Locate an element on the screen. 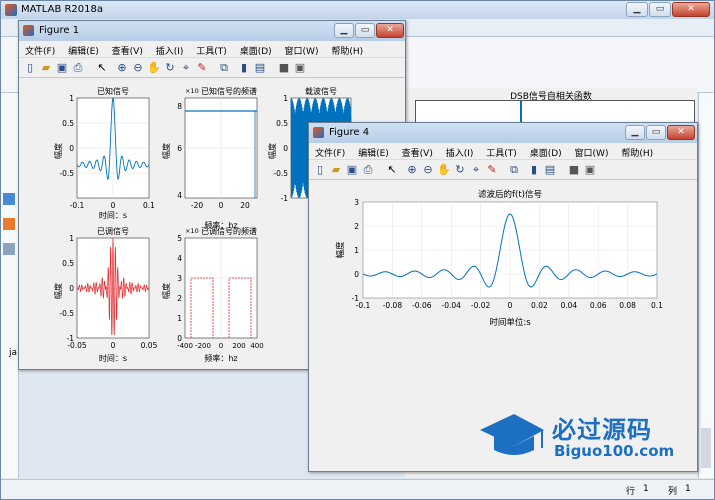 This screenshot has height=500, width=715. p4-ylabel: 幅度 is located at coordinates (58, 291).